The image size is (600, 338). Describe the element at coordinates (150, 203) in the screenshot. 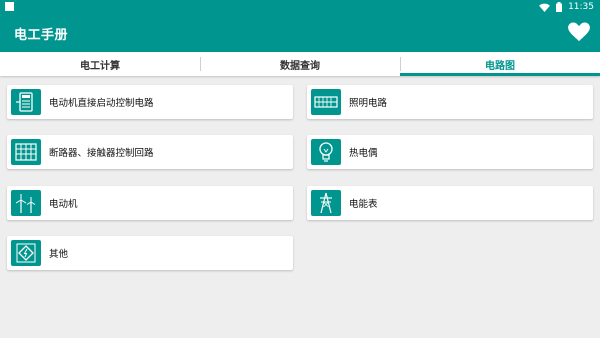

I see `item-motor: 电动机` at that location.